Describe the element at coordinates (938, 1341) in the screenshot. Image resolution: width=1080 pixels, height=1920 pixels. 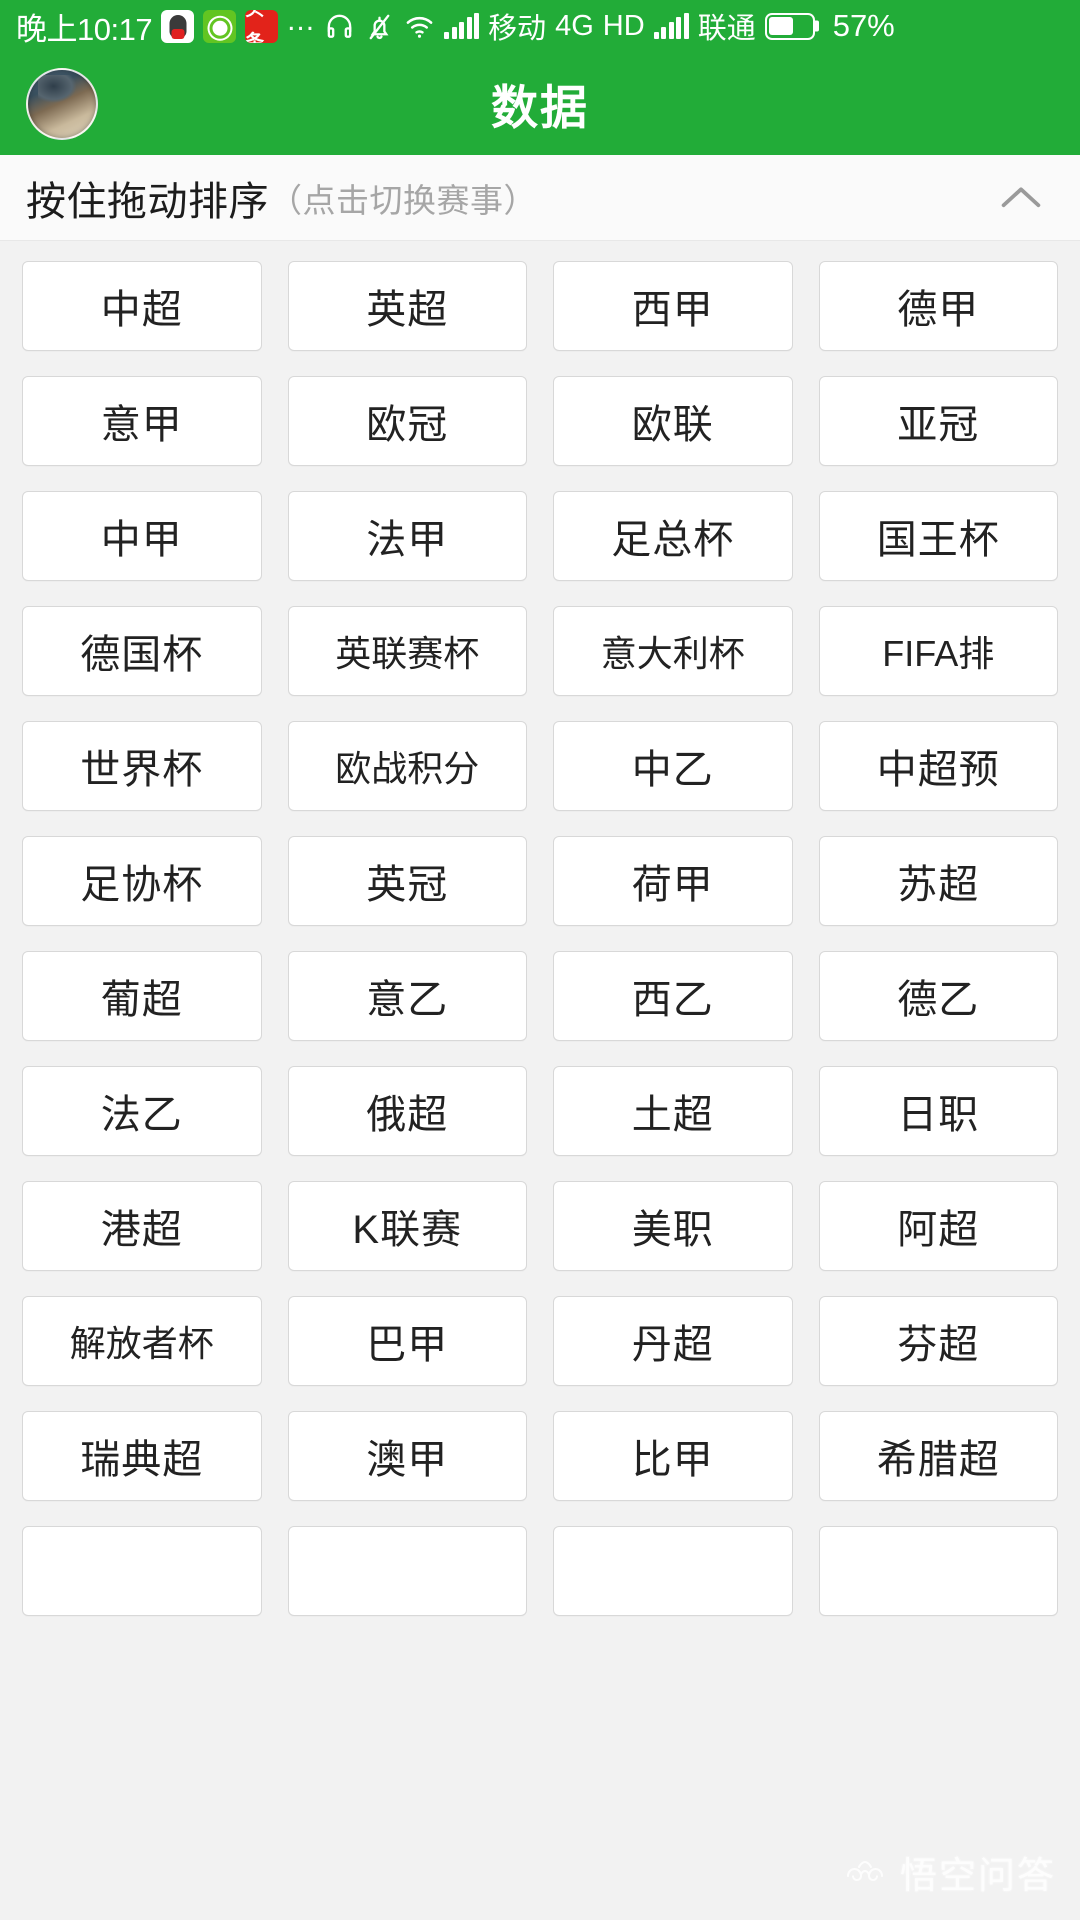
I see `league-button: 芬超` at that location.